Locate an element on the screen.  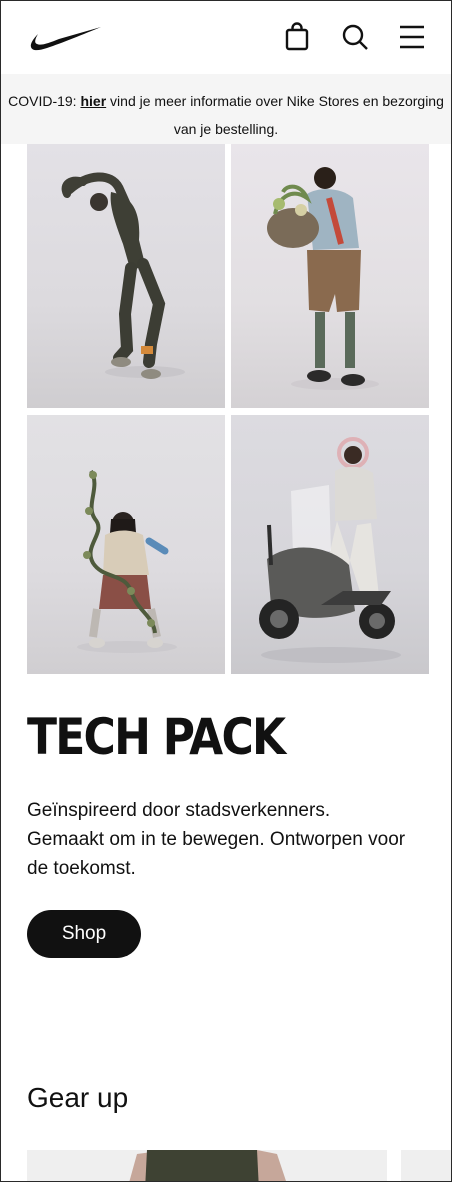
bag-button is located at coordinates (297, 37).